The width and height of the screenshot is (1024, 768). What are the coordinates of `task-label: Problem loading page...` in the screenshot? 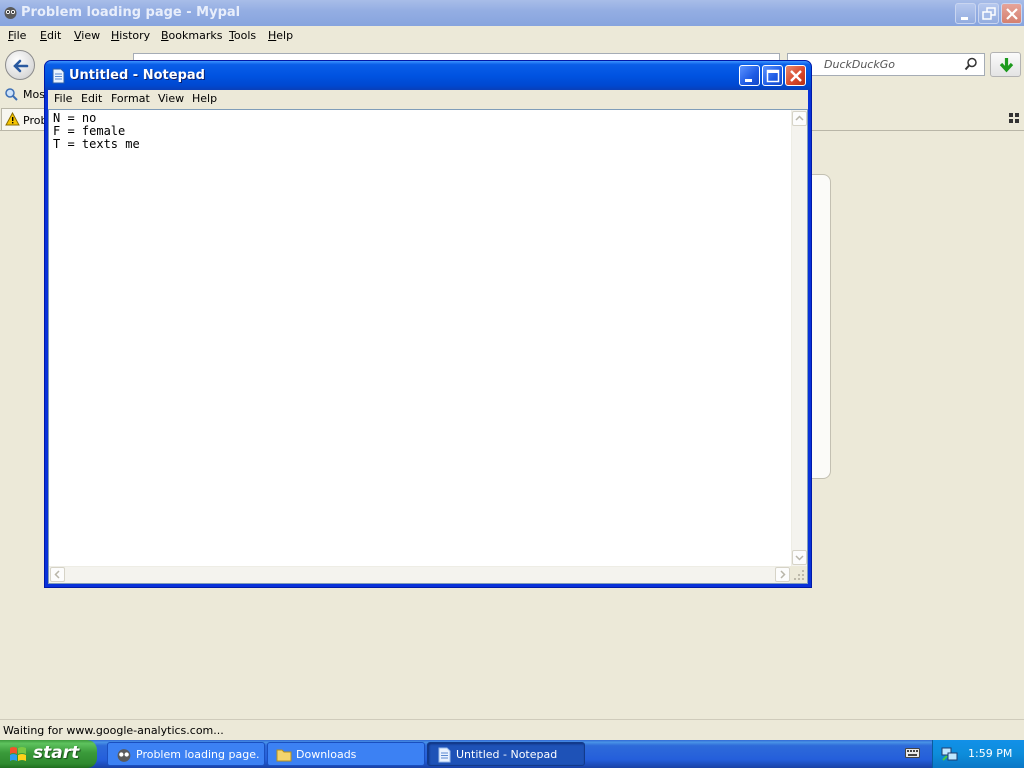 It's located at (198, 754).